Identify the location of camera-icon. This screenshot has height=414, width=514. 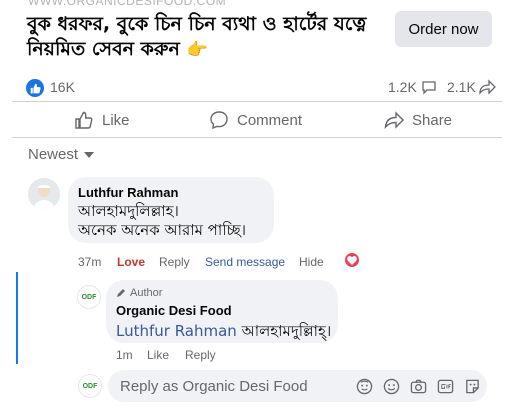
(418, 386).